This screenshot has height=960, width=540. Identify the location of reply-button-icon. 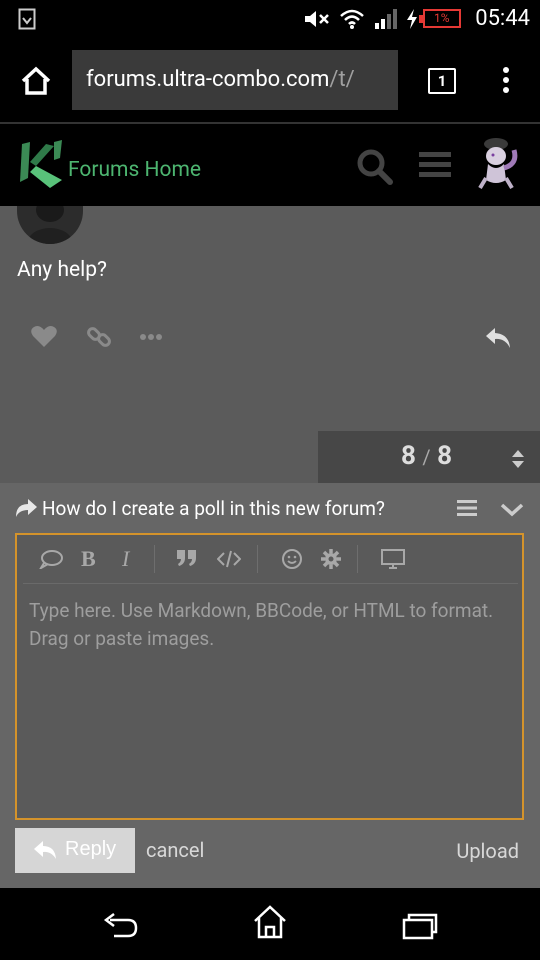
(45, 850).